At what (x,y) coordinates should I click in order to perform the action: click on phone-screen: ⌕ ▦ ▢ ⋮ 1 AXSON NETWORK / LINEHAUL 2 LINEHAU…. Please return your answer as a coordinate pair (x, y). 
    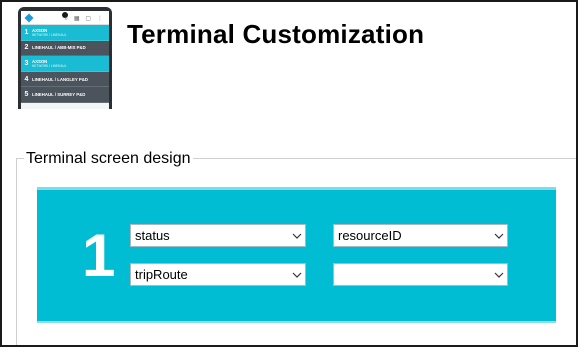
    Looking at the image, I should click on (65, 60).